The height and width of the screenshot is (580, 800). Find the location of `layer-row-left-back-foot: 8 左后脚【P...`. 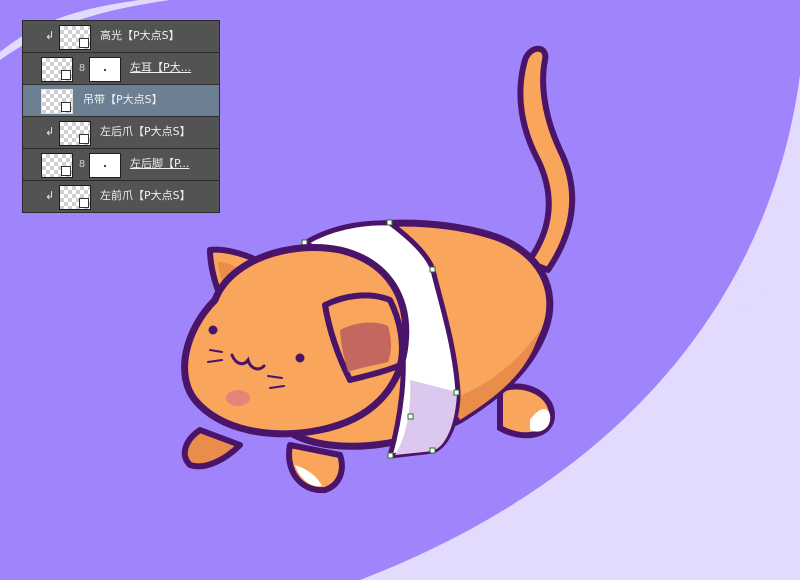

layer-row-left-back-foot: 8 左后脚【P... is located at coordinates (121, 165).